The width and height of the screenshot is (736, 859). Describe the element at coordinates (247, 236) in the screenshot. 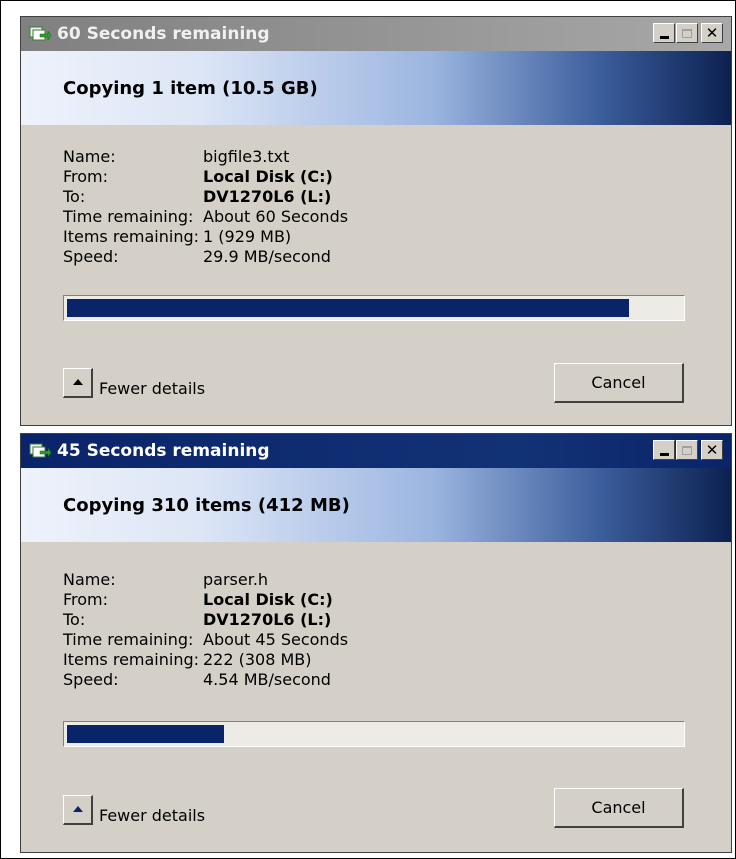

I see `detail-value: 1 (929 MB)` at that location.